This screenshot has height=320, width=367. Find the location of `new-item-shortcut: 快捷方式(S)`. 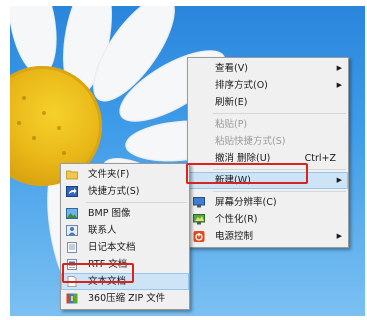

new-item-shortcut: 快捷方式(S) is located at coordinates (125, 191).